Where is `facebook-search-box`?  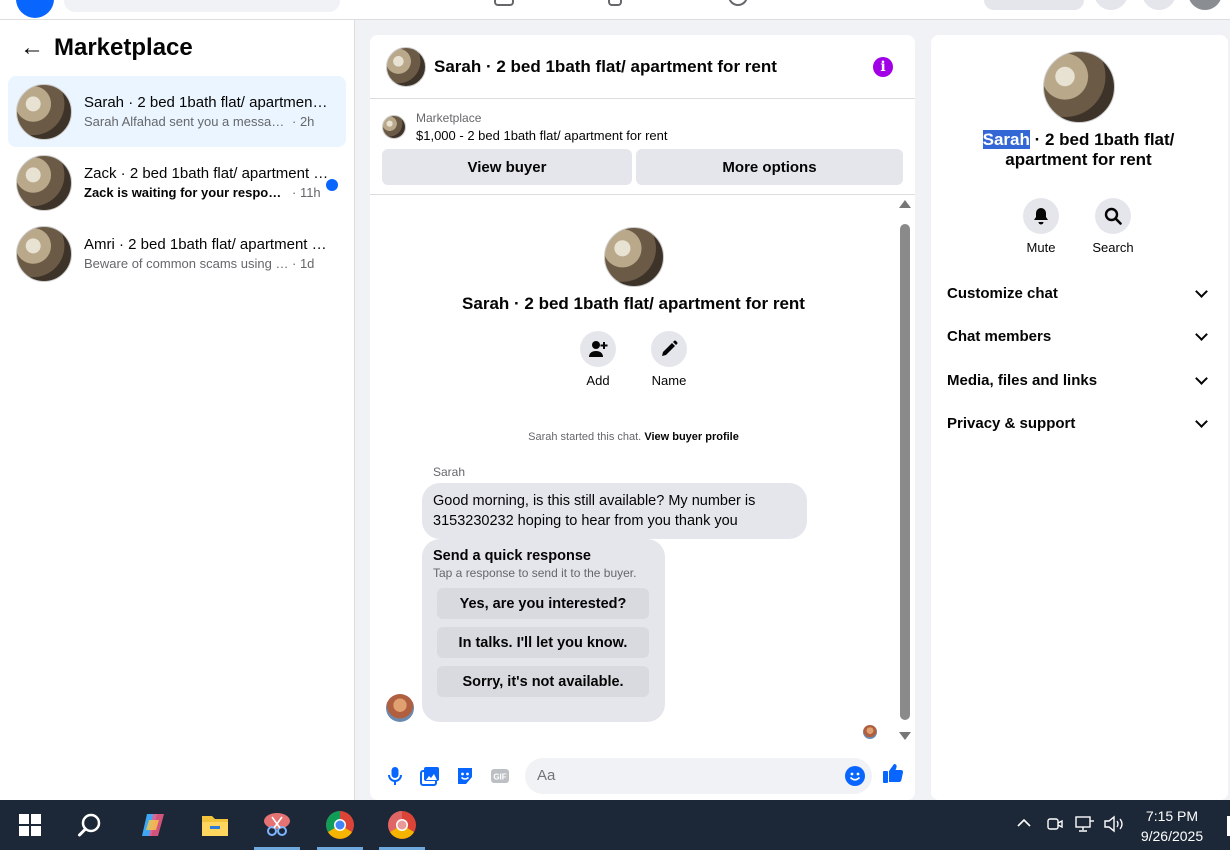 facebook-search-box is located at coordinates (202, 6).